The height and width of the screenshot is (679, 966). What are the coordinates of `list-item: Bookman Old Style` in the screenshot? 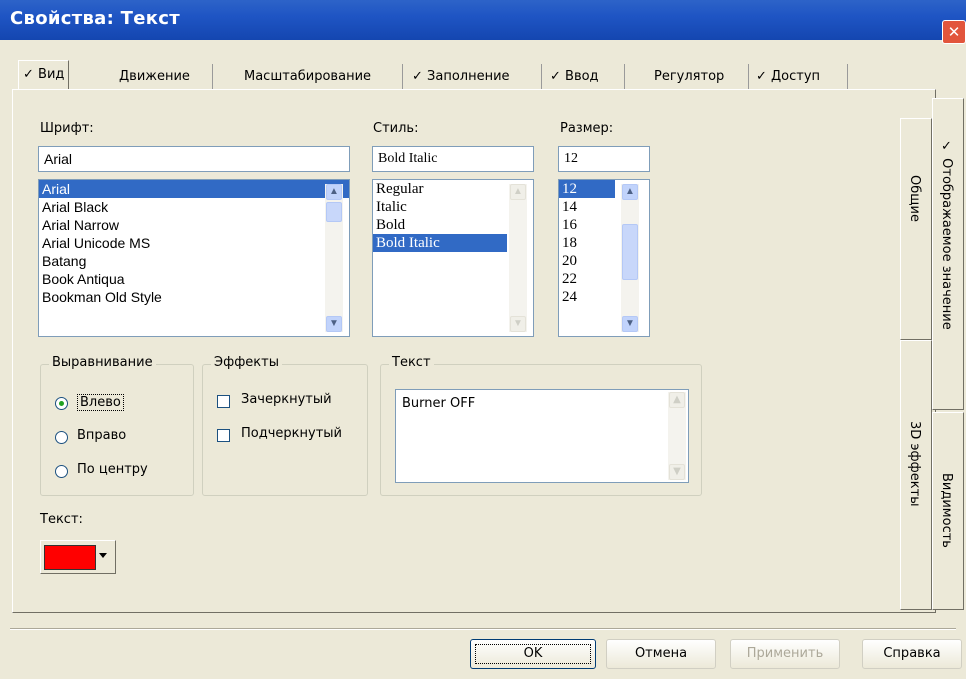 It's located at (194, 297).